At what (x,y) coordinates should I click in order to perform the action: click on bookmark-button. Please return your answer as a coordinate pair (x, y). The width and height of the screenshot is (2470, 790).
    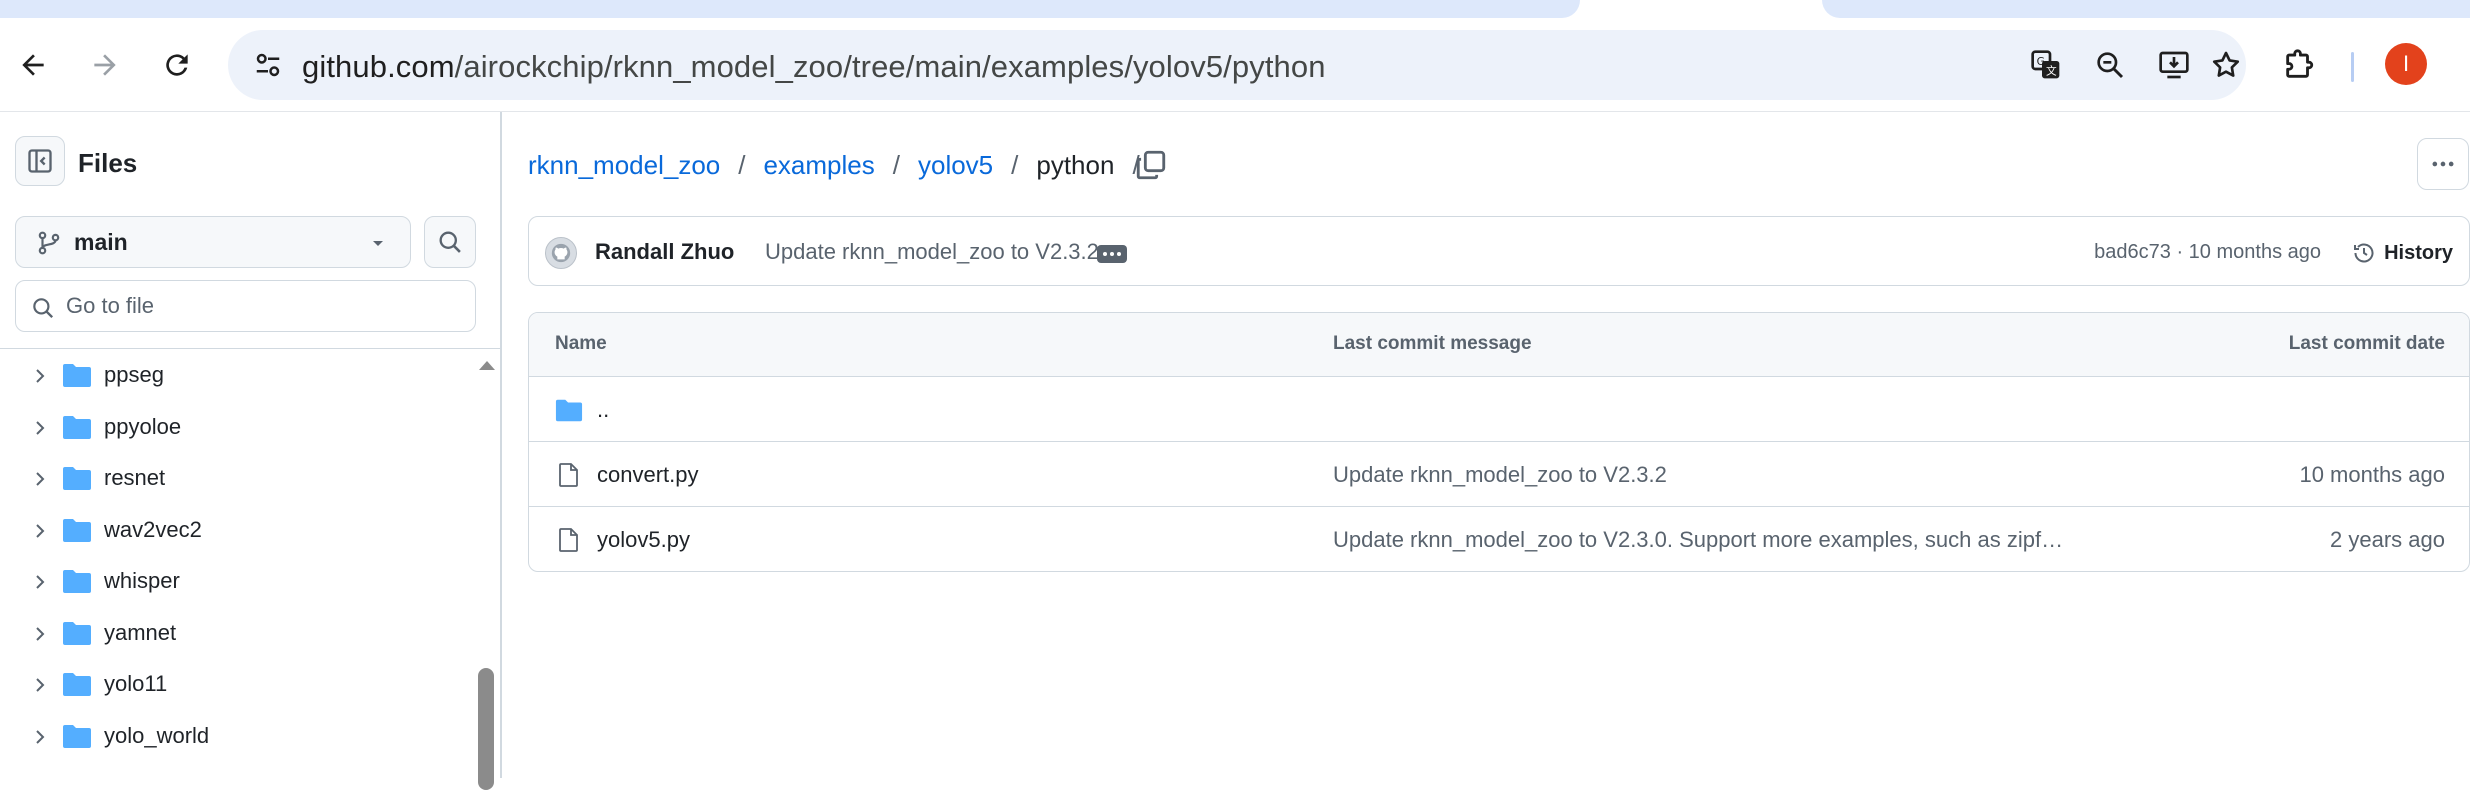
    Looking at the image, I should click on (2226, 65).